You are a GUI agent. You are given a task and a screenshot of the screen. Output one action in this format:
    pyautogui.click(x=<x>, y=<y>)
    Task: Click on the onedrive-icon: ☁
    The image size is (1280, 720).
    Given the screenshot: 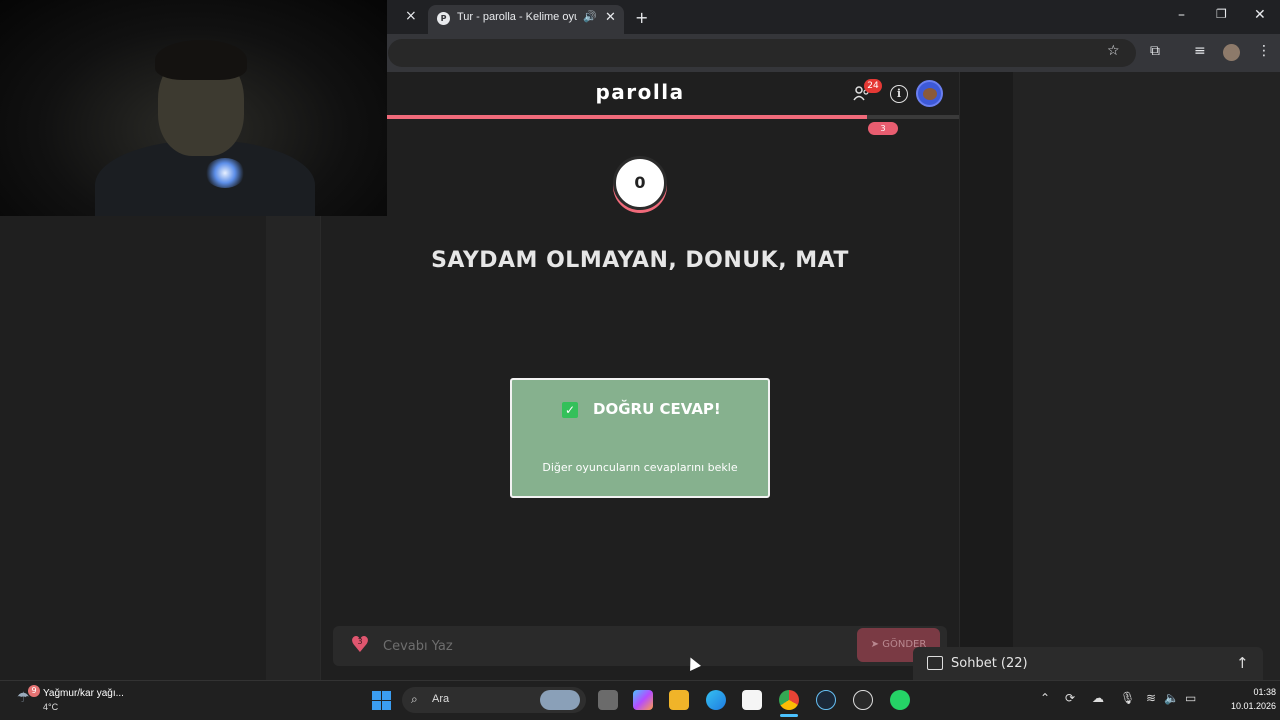 What is the action you would take?
    pyautogui.click(x=1098, y=698)
    